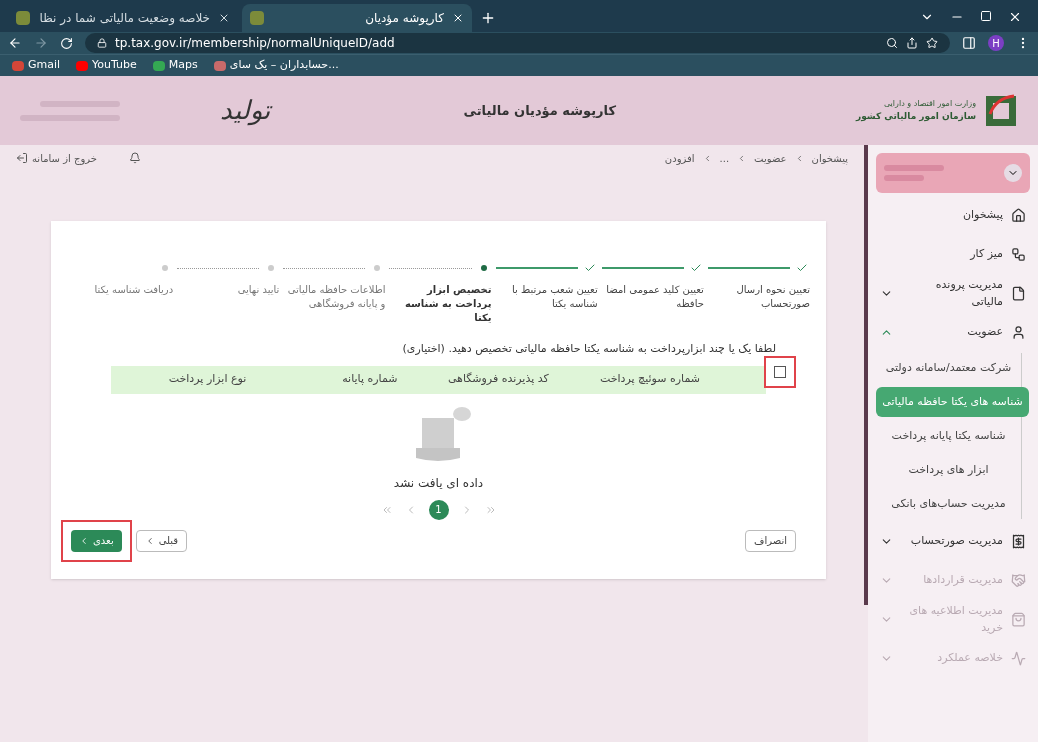  Describe the element at coordinates (953, 541) in the screenshot. I see `sidebar-item: مدیریت صورتحساب` at that location.